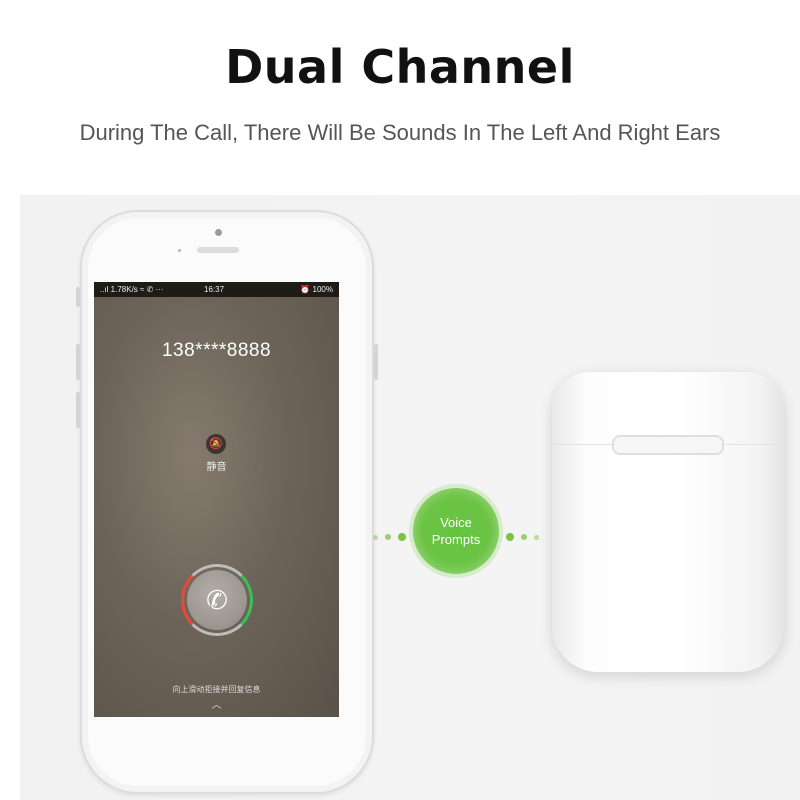 Image resolution: width=800 pixels, height=800 pixels. Describe the element at coordinates (668, 445) in the screenshot. I see `case-lid-notch` at that location.